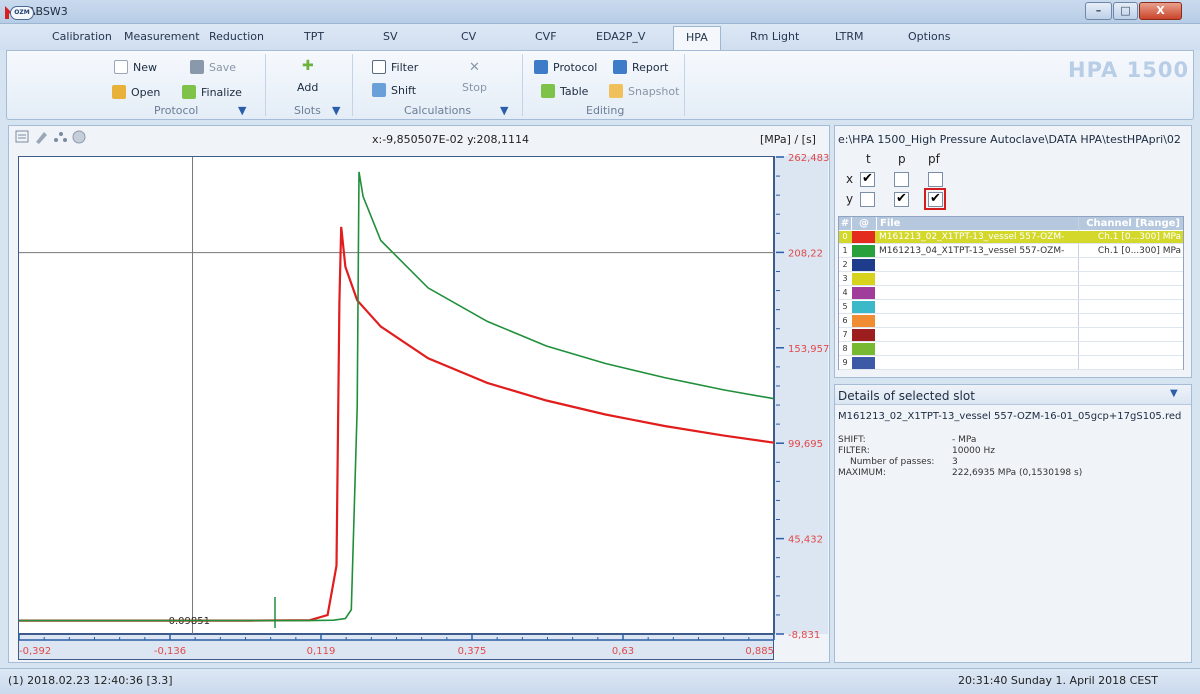 This screenshot has width=1200, height=694. What do you see at coordinates (213, 67) in the screenshot?
I see `save-button: Save` at bounding box center [213, 67].